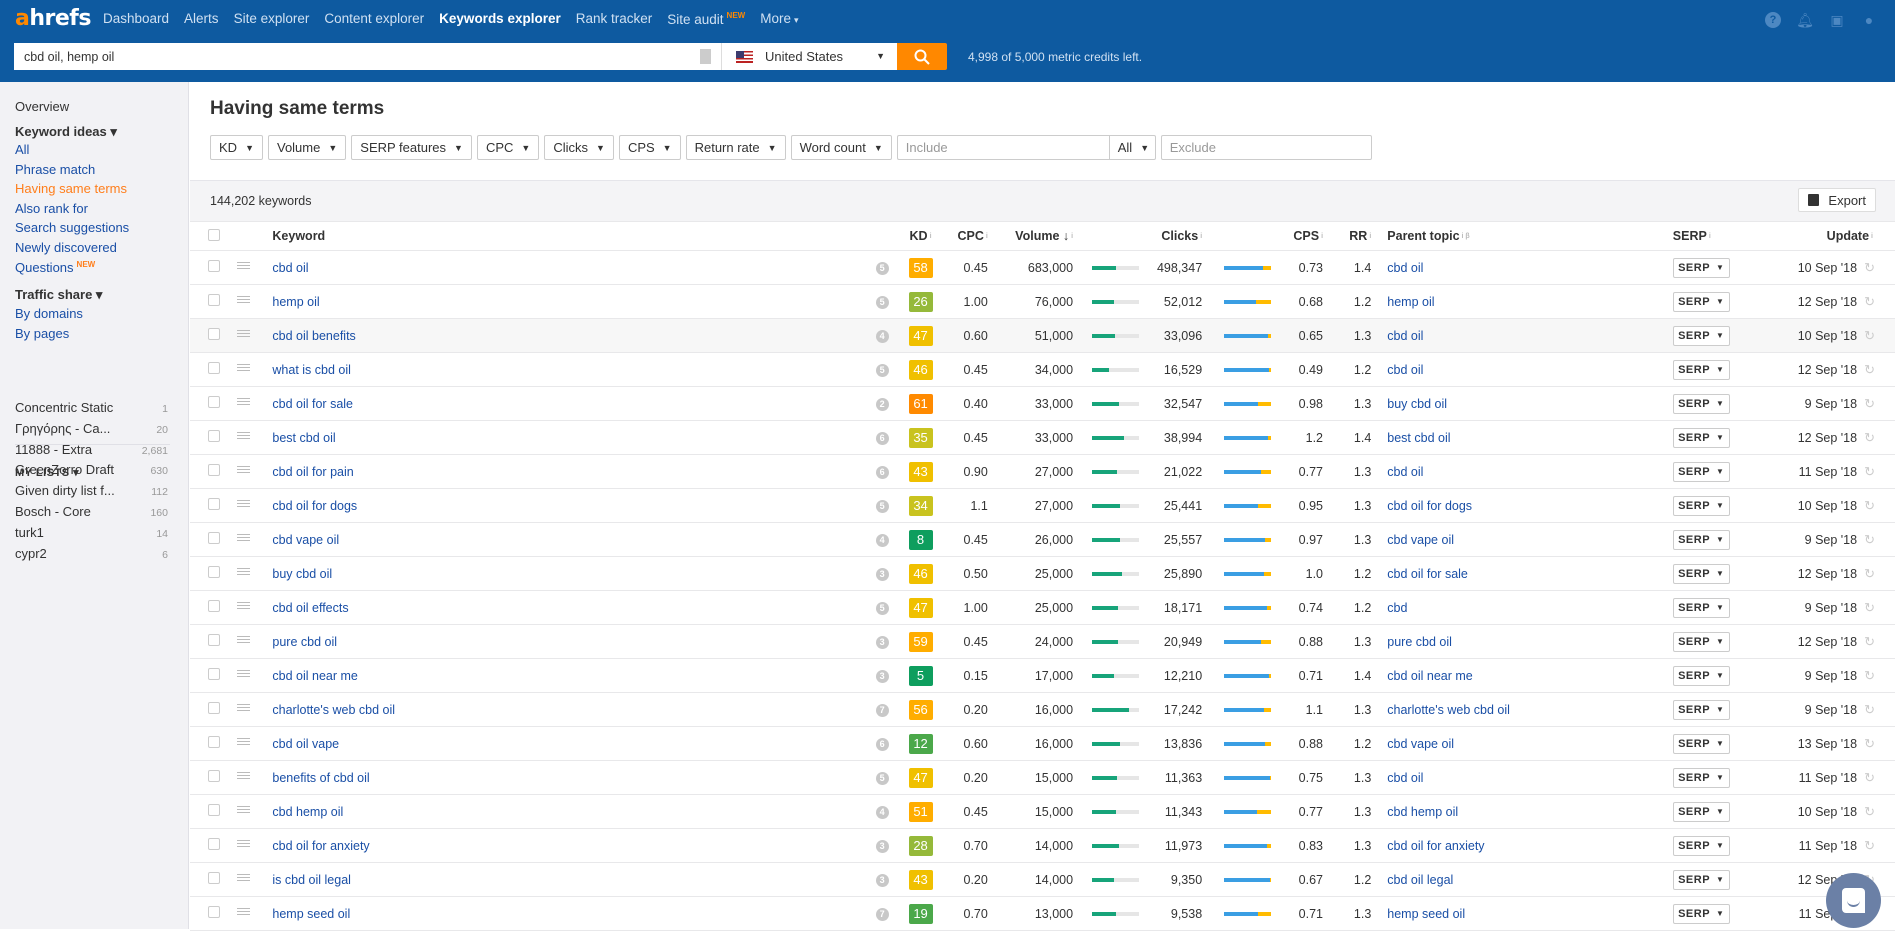  I want to click on include-mode-select: All▼, so click(1132, 147).